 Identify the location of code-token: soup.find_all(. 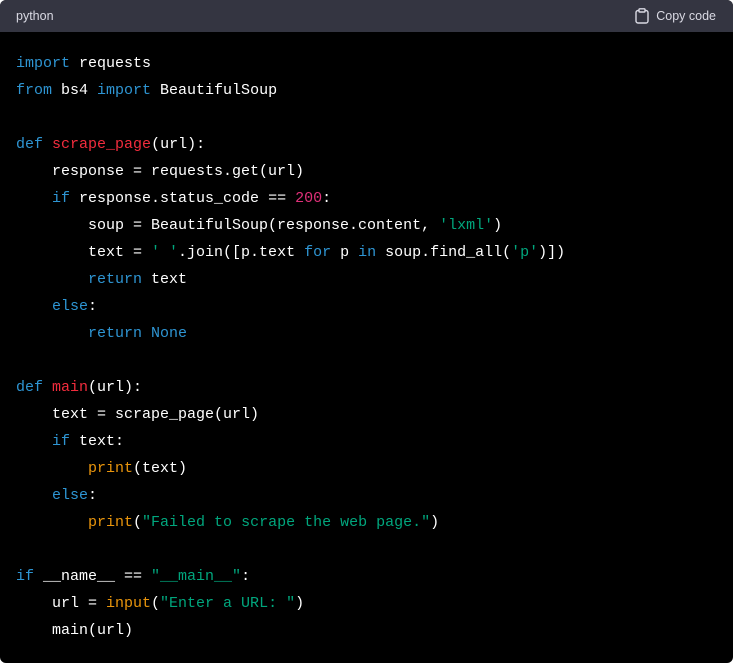
(444, 252).